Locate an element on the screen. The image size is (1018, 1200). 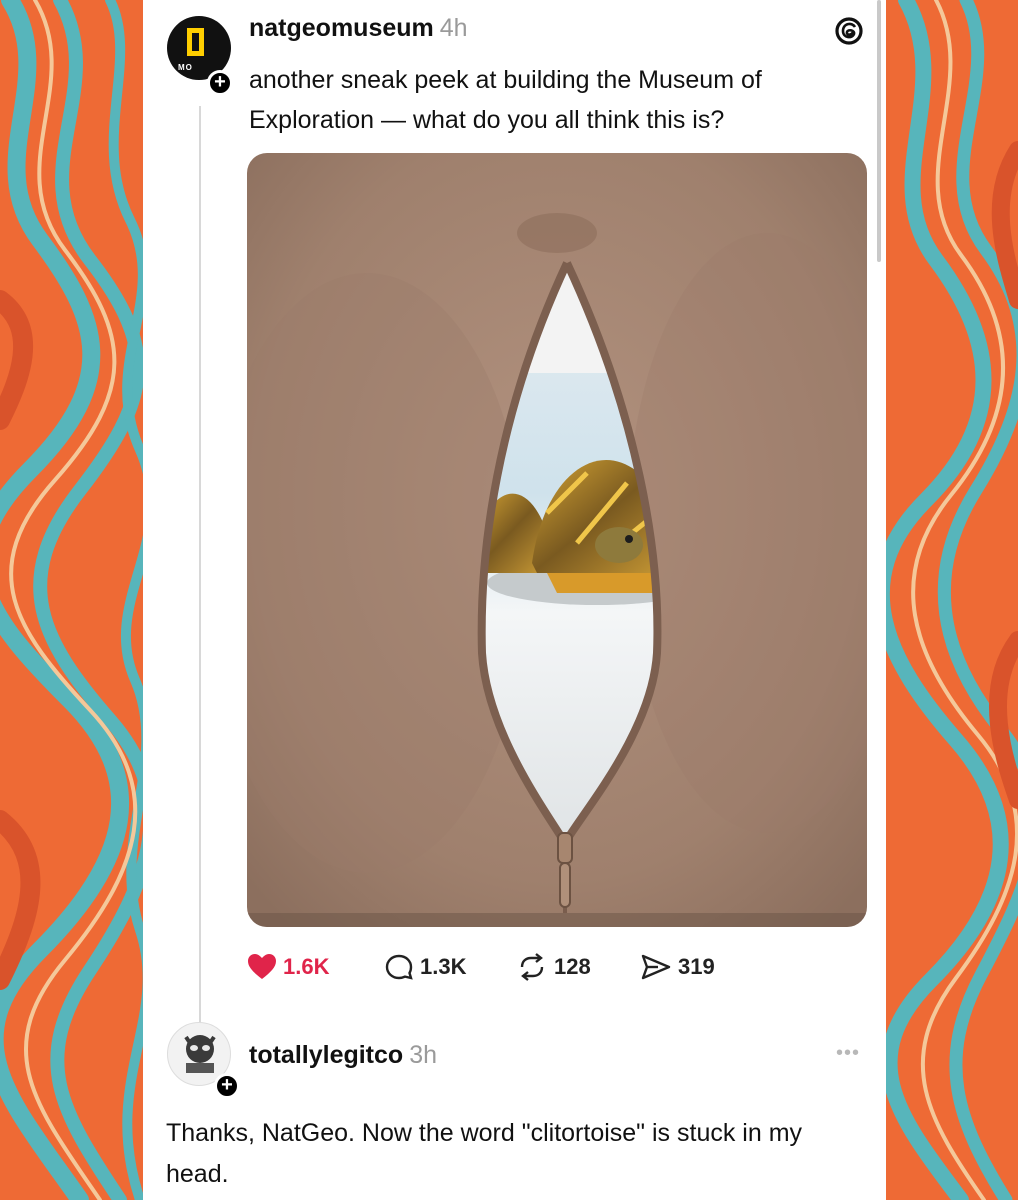
background-pattern-right is located at coordinates (952, 600).